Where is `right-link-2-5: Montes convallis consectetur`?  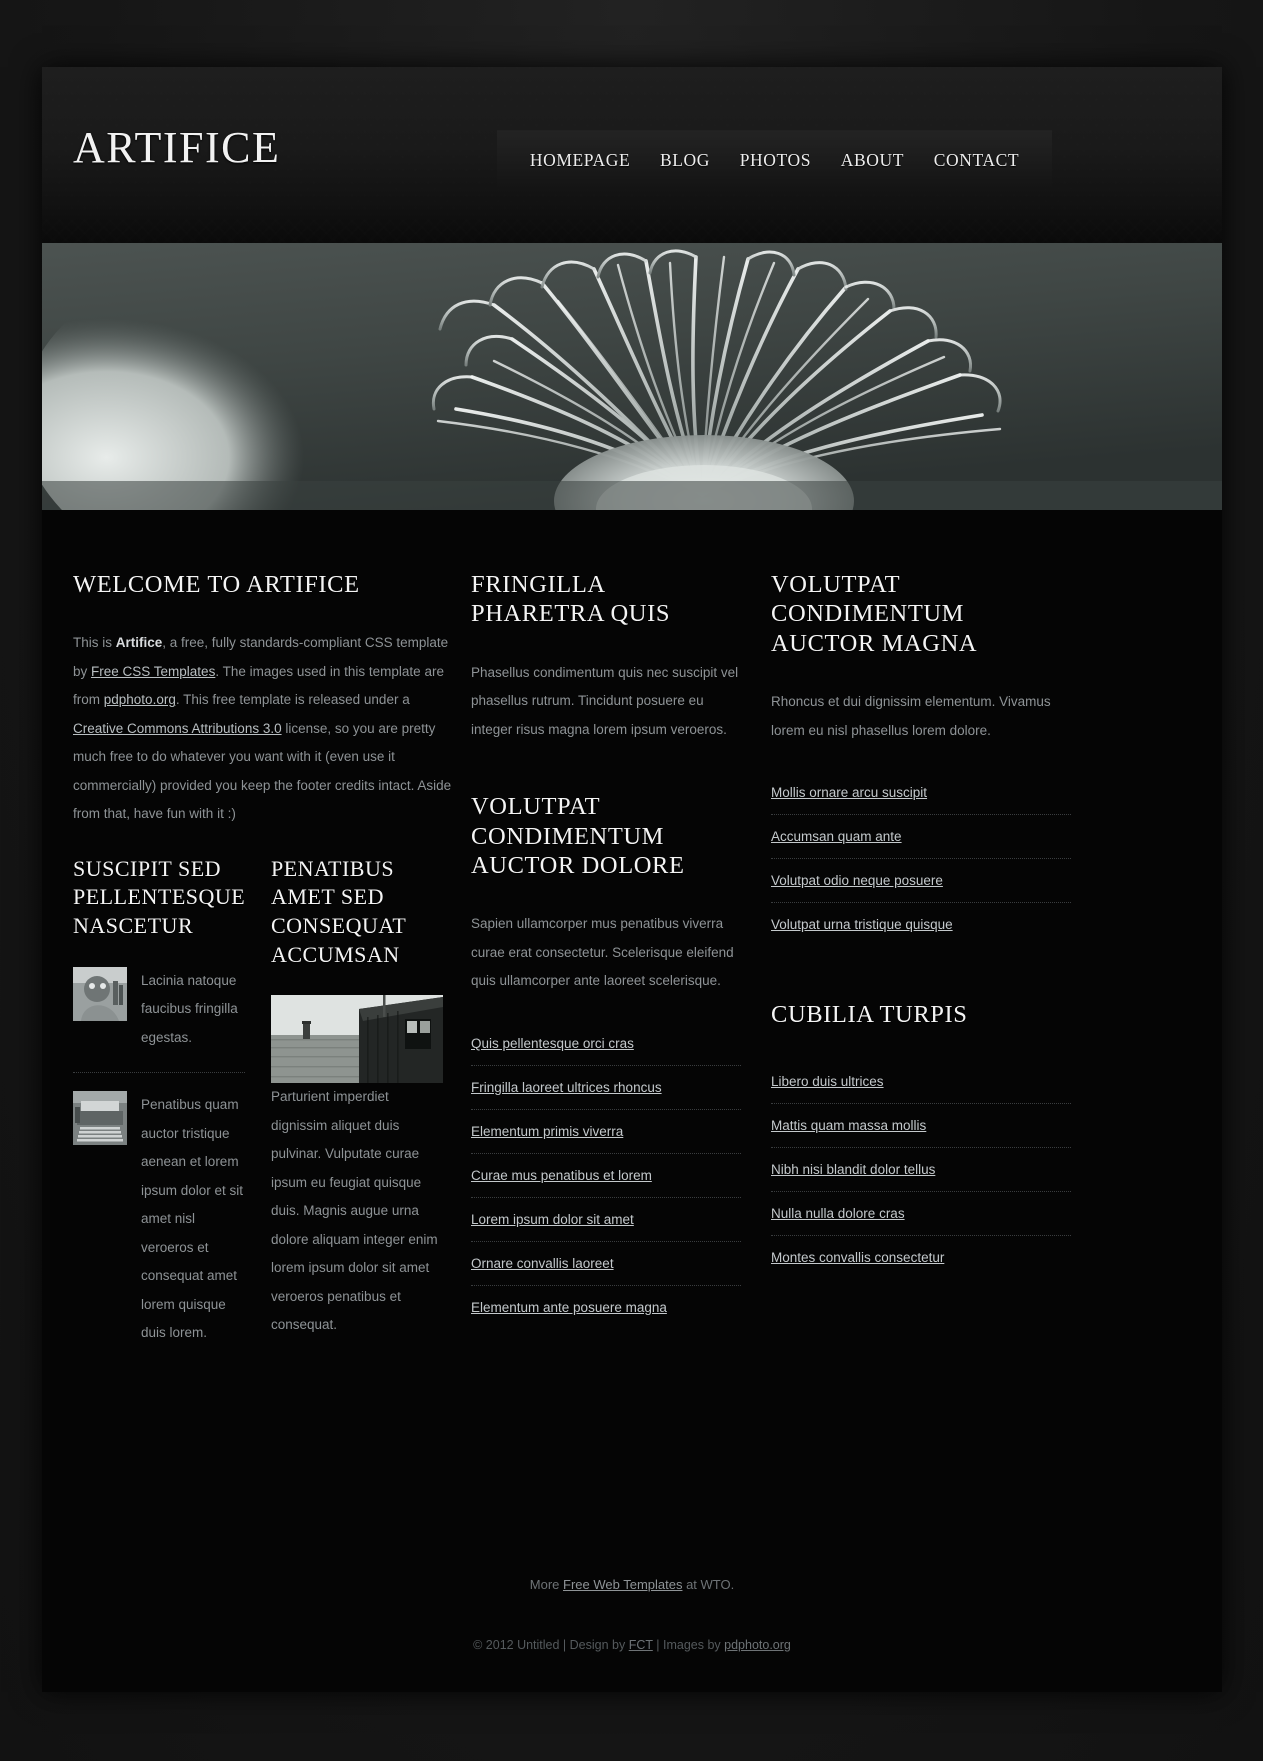
right-link-2-5: Montes convallis consectetur is located at coordinates (921, 1257).